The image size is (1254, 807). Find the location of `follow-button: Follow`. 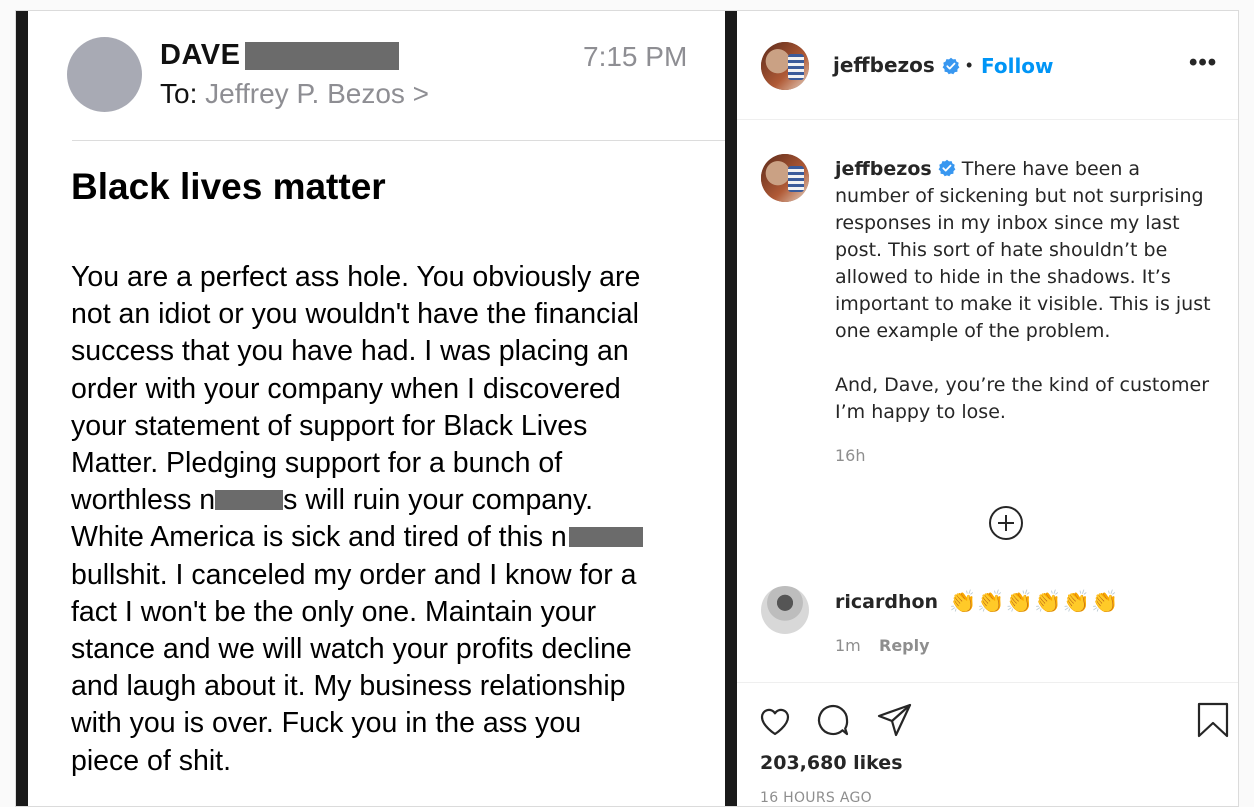

follow-button: Follow is located at coordinates (1017, 66).